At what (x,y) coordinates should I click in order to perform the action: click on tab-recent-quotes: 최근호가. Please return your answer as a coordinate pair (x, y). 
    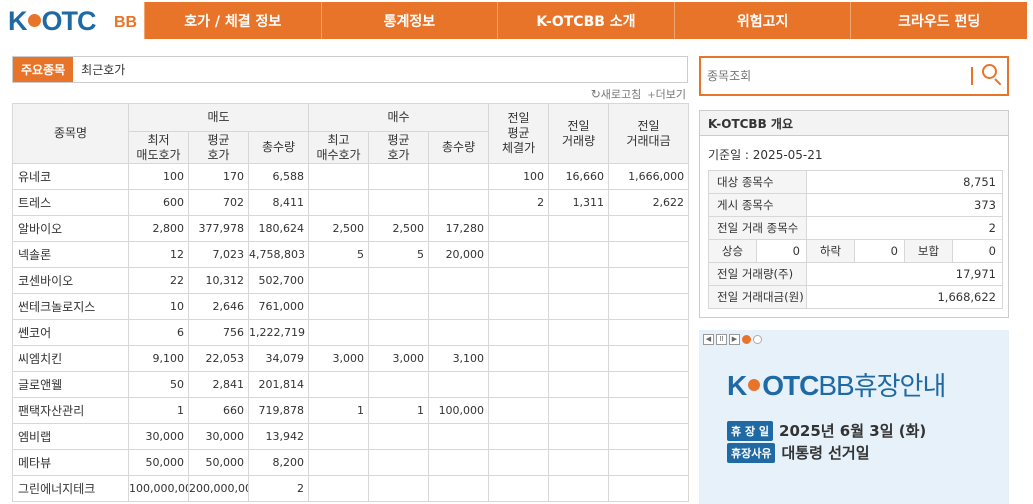
    Looking at the image, I should click on (103, 69).